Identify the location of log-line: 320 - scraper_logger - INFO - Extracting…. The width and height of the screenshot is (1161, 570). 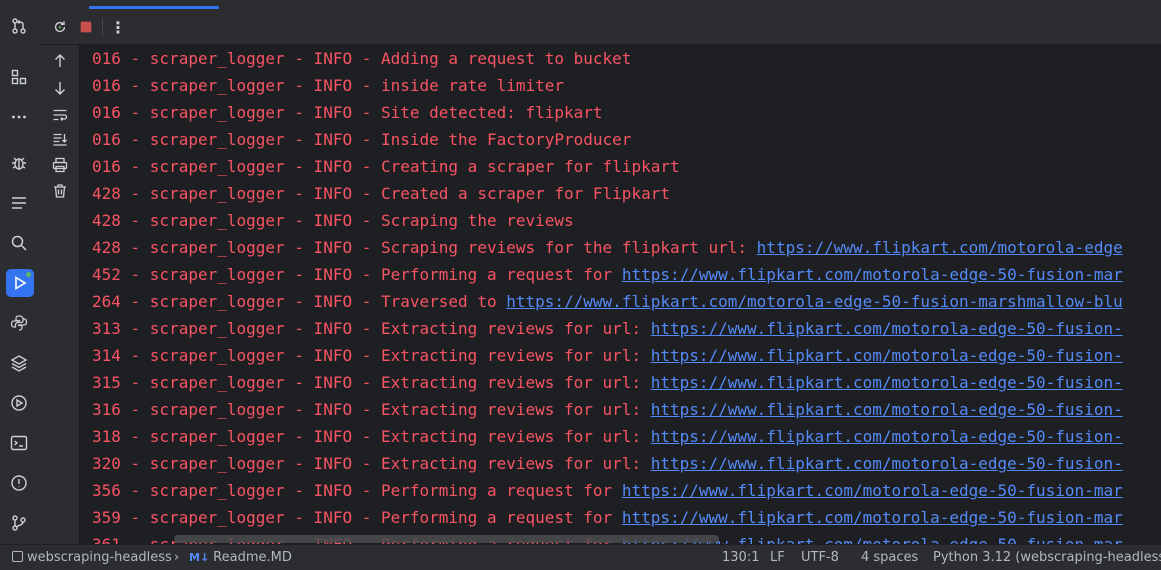
(607, 463).